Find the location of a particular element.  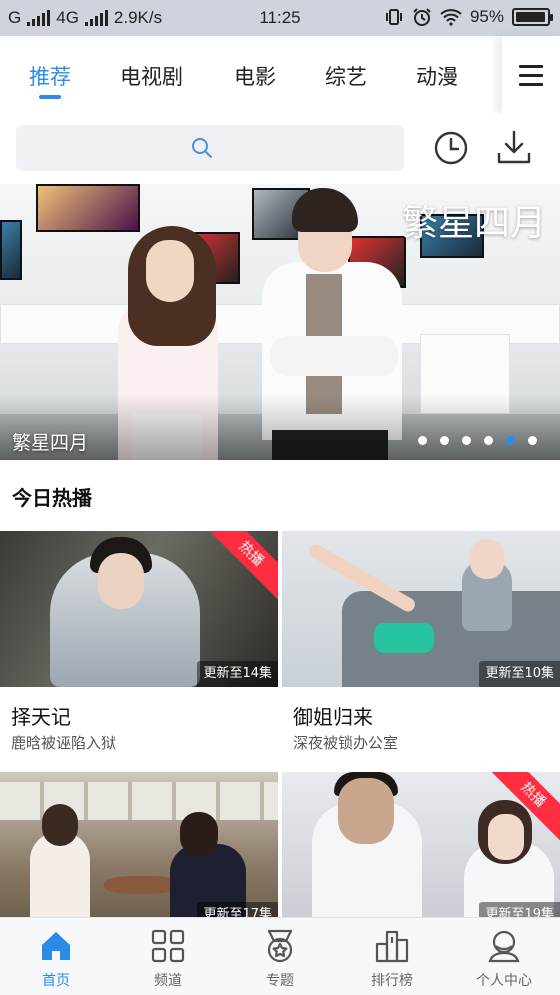

tab-tv-series: 电视剧 is located at coordinates (151, 76).